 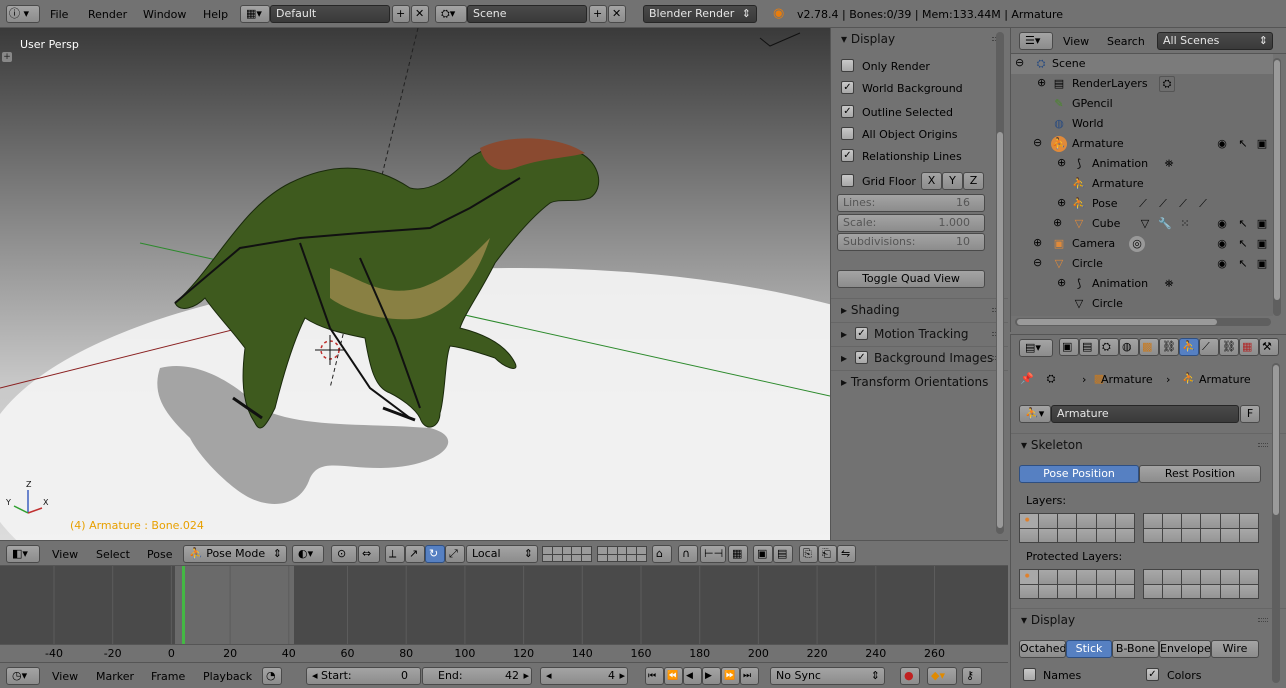 What do you see at coordinates (1143, 322) in the screenshot?
I see `outliner-hscrollbar` at bounding box center [1143, 322].